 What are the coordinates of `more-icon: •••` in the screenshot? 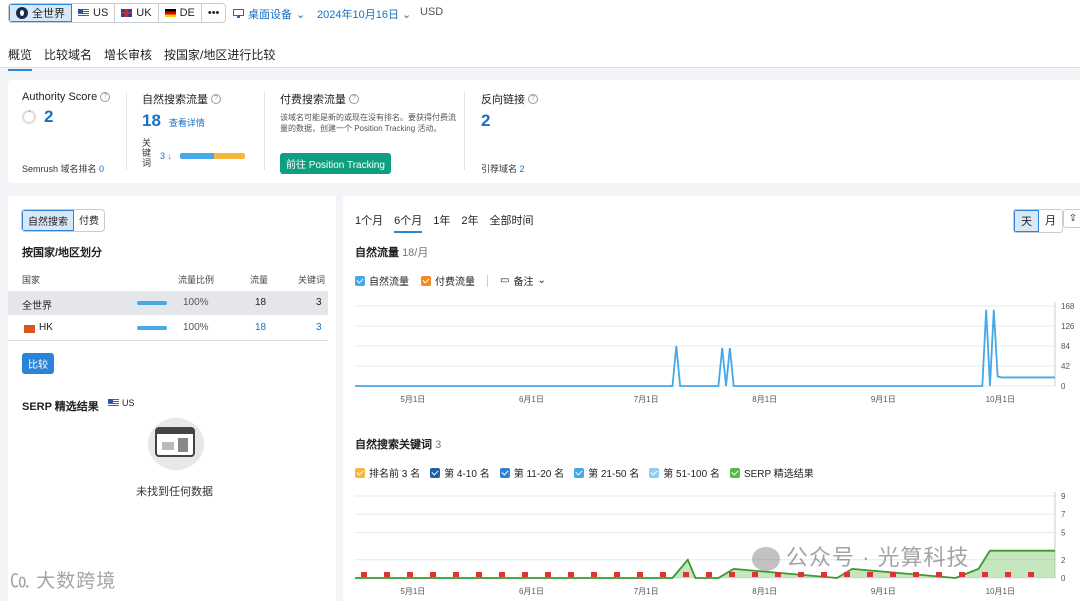 It's located at (213, 13).